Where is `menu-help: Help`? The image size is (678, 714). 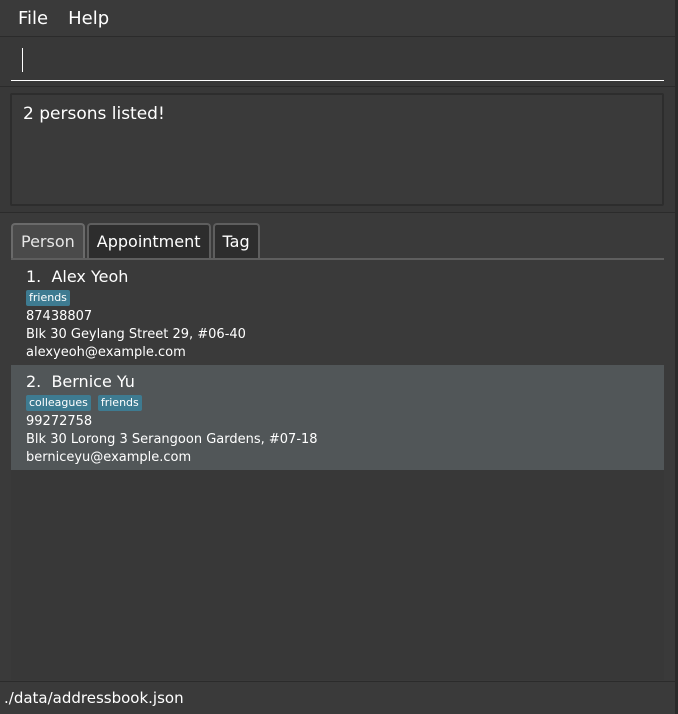
menu-help: Help is located at coordinates (88, 18).